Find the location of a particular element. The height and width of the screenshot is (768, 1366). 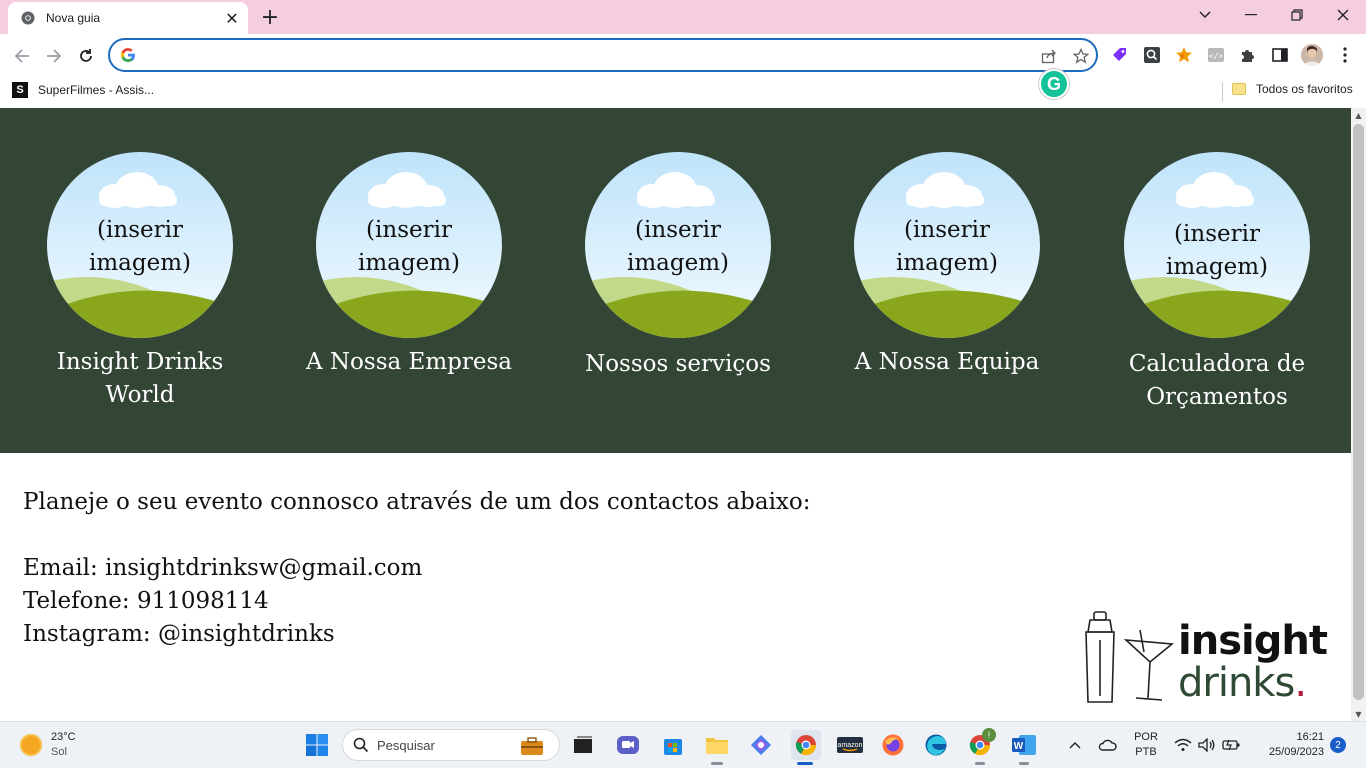

task-view-icon is located at coordinates (583, 745).